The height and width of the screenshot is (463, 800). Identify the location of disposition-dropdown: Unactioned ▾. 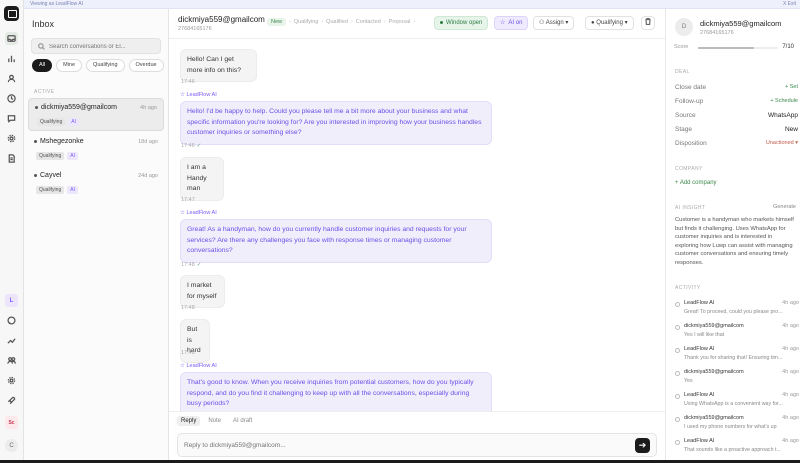
(782, 143).